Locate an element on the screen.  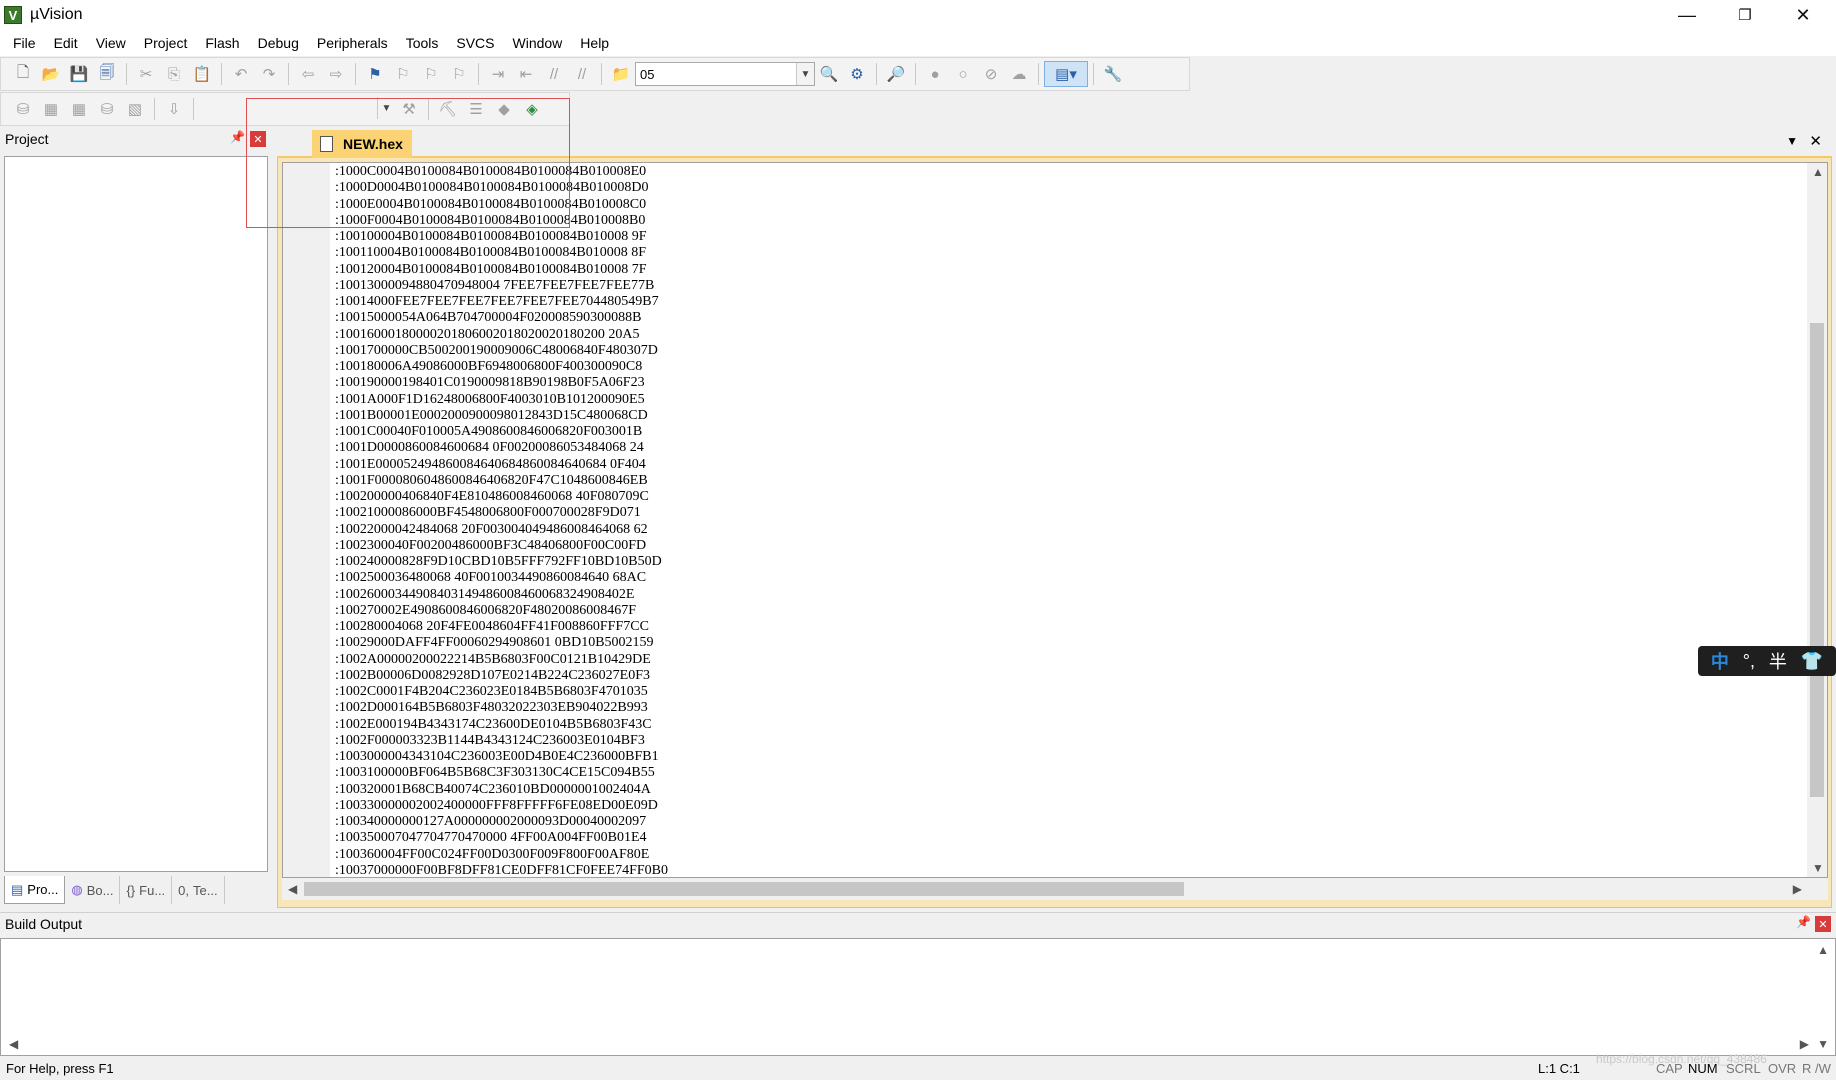
copy-icon: ⎘ is located at coordinates (174, 74).